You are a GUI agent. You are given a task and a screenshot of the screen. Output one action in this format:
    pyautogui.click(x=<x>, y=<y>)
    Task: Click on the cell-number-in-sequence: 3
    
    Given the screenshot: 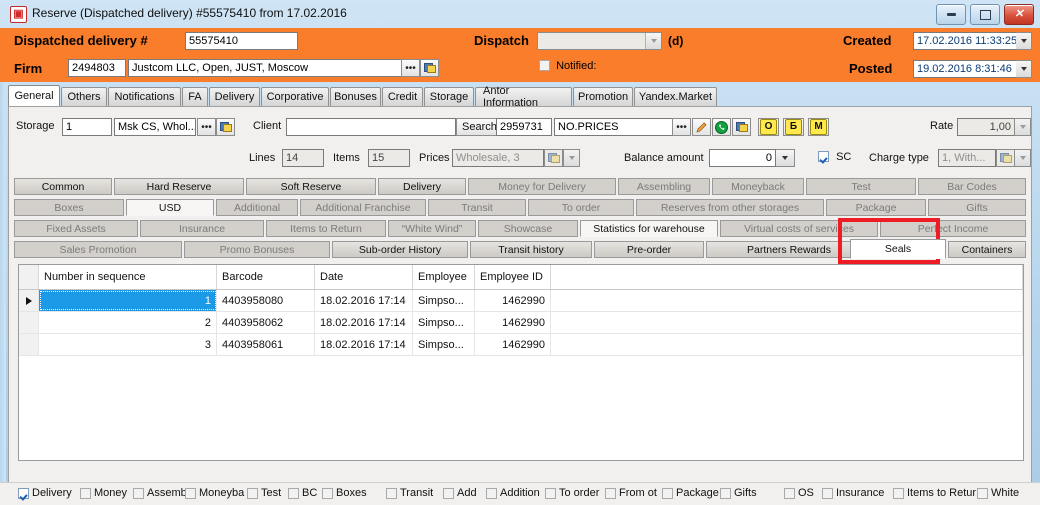 What is the action you would take?
    pyautogui.click(x=128, y=344)
    